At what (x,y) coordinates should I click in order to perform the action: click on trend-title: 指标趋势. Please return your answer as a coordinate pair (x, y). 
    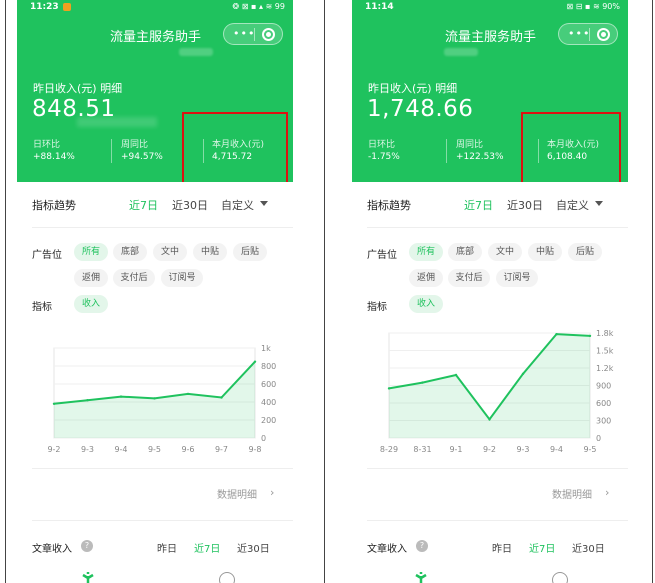
    Looking at the image, I should click on (54, 205).